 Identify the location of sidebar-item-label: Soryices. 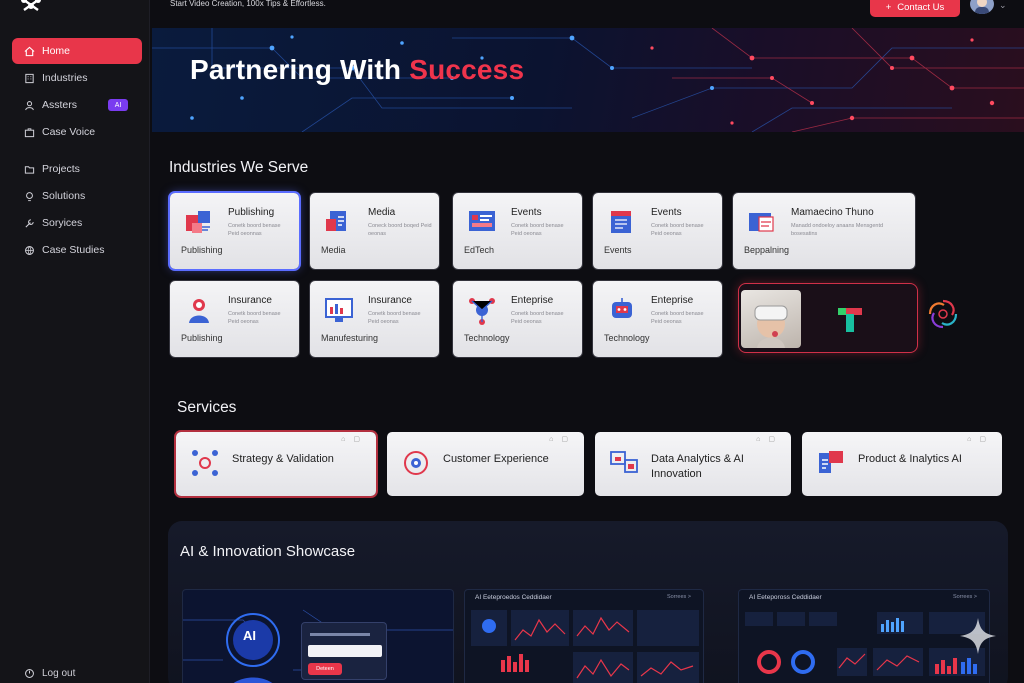
(62, 223).